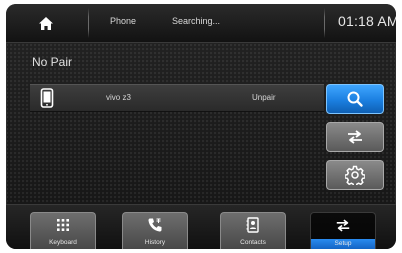 The image size is (402, 253). Describe the element at coordinates (123, 21) in the screenshot. I see `status-phone-label: Phone` at that location.